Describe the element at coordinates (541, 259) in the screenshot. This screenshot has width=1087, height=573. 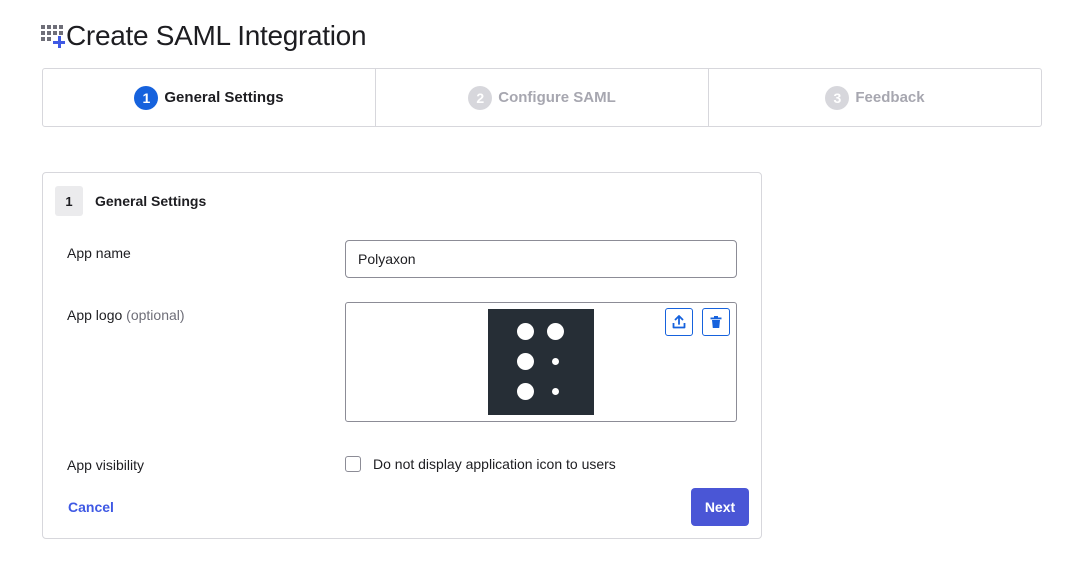
I see `app-name-input` at that location.